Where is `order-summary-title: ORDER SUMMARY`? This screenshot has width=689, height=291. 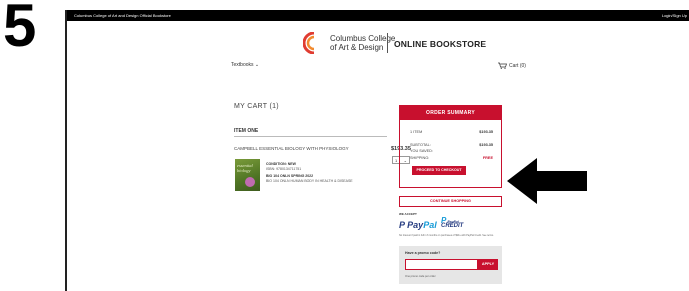
order-summary-title: ORDER SUMMARY is located at coordinates (450, 113).